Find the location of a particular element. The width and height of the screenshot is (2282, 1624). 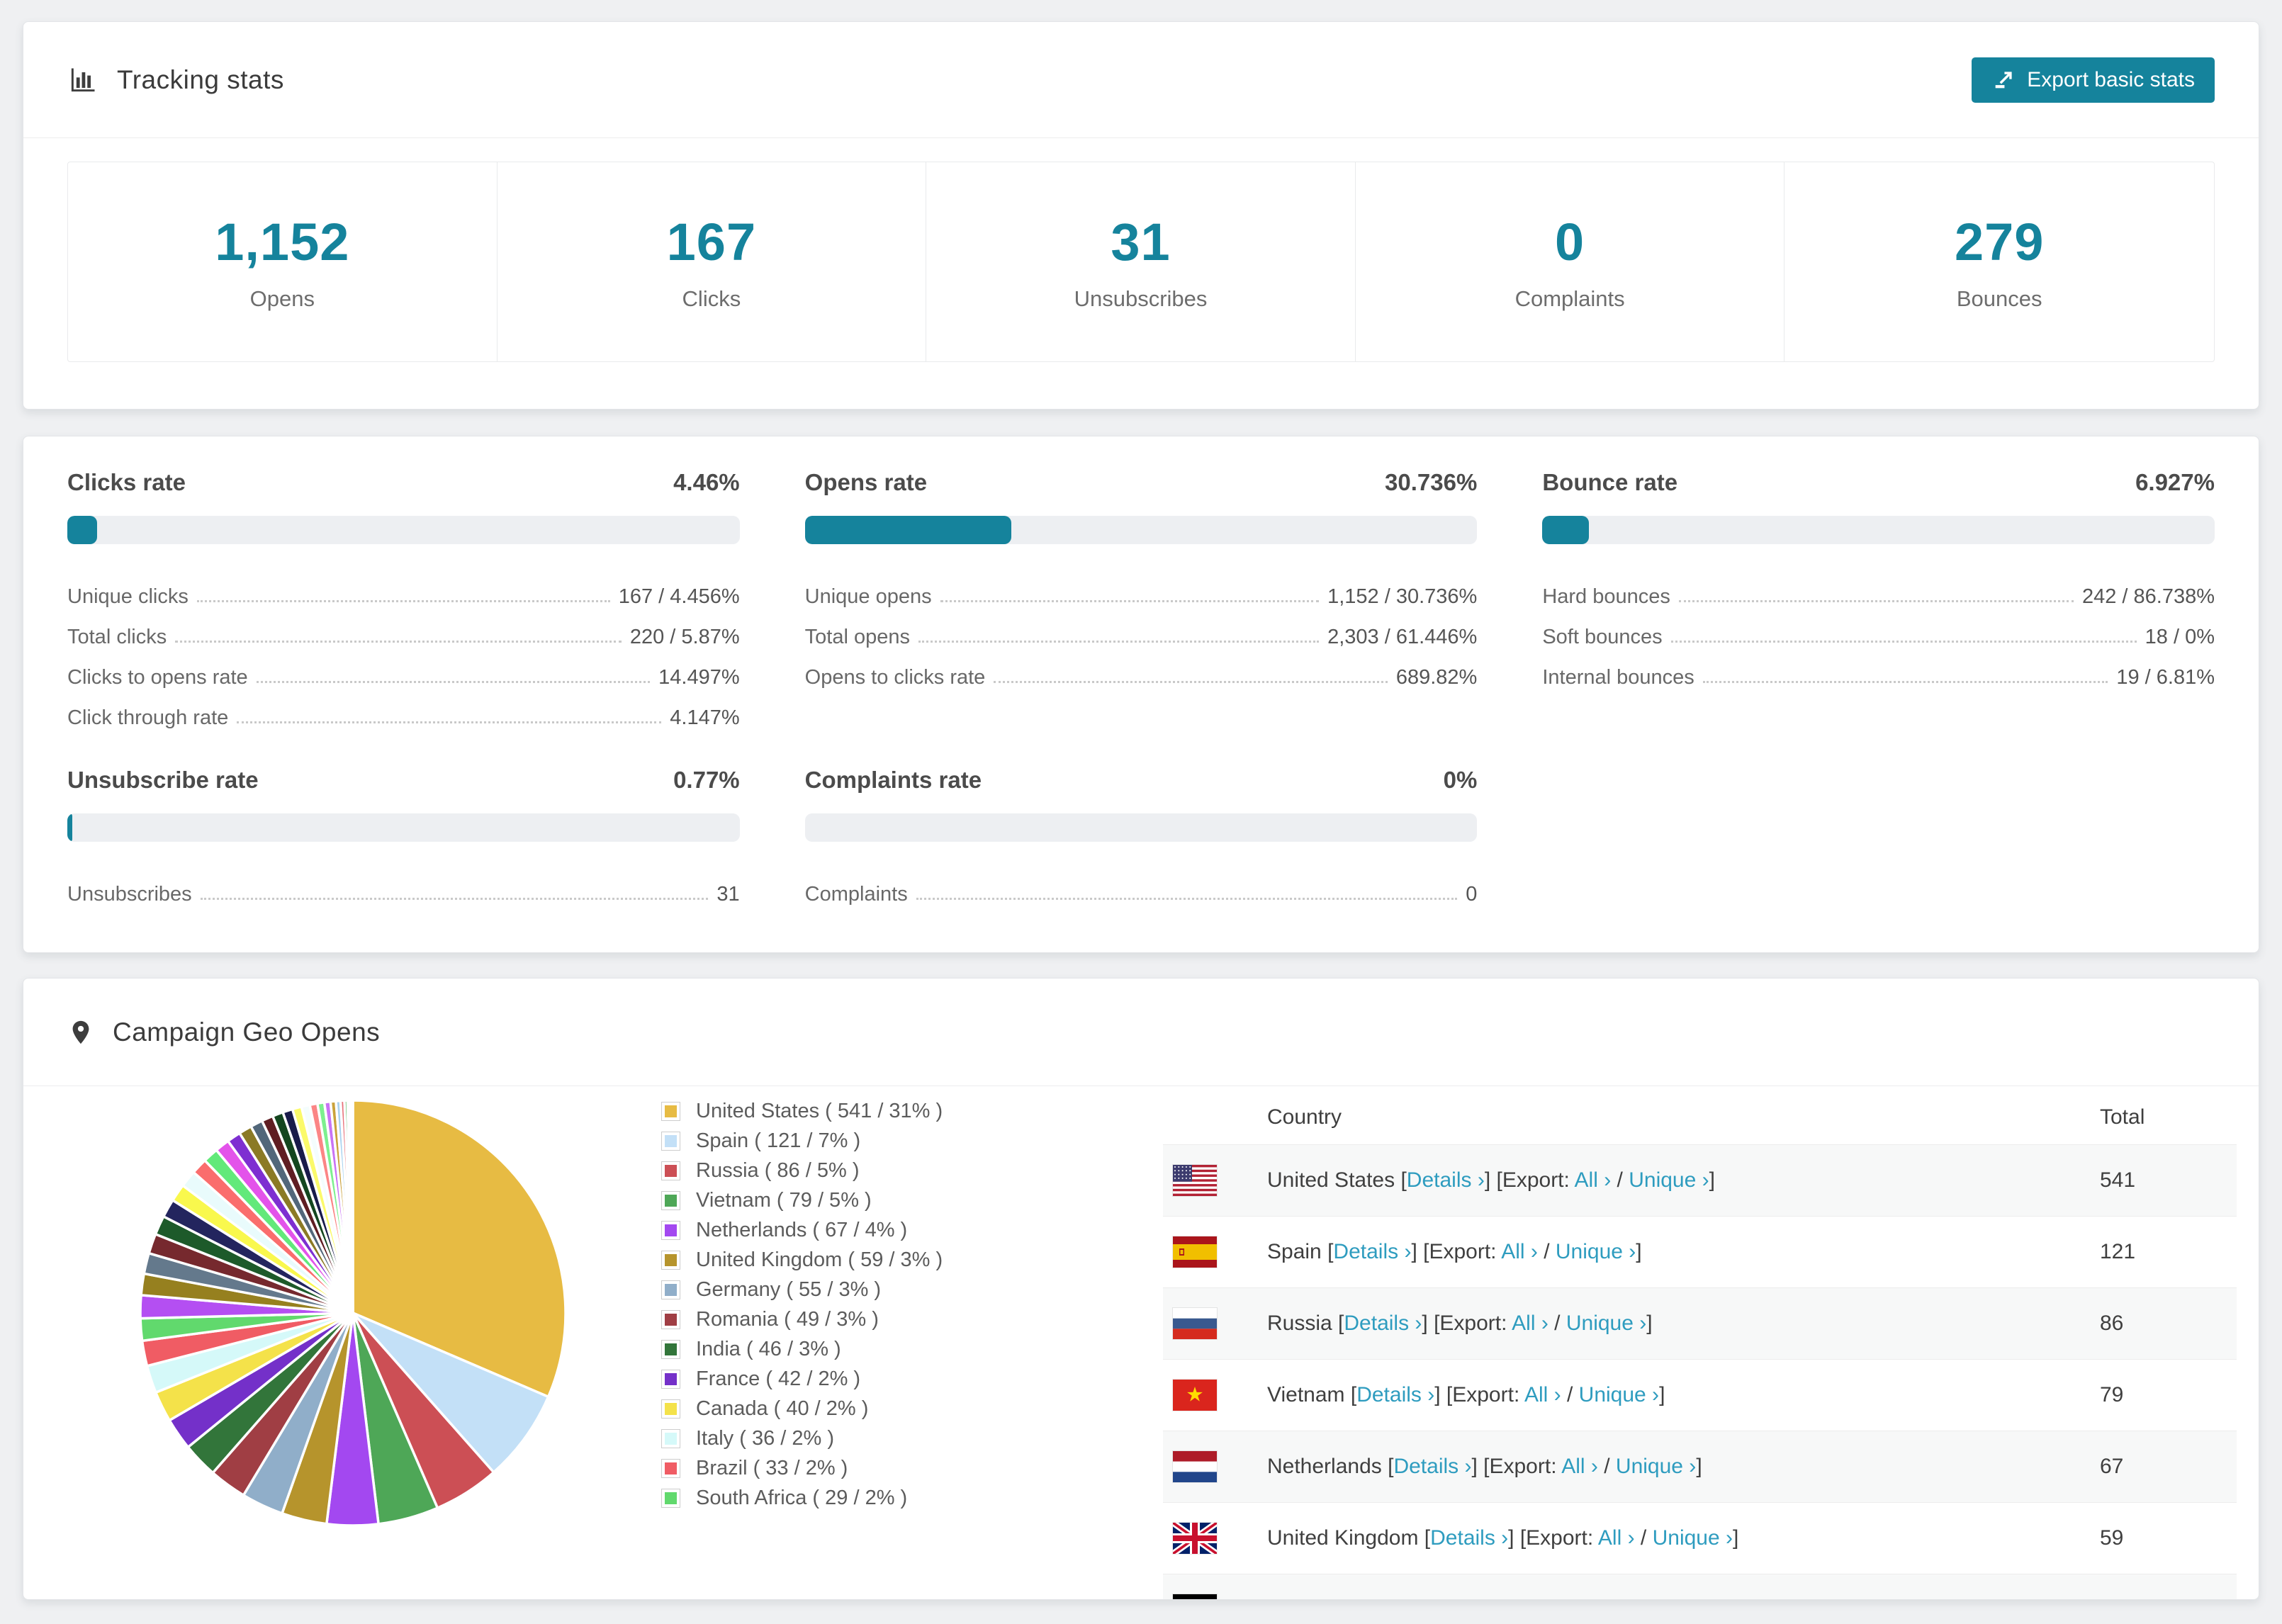

legend-label: France ( 42 / 2% ) is located at coordinates (778, 1378).